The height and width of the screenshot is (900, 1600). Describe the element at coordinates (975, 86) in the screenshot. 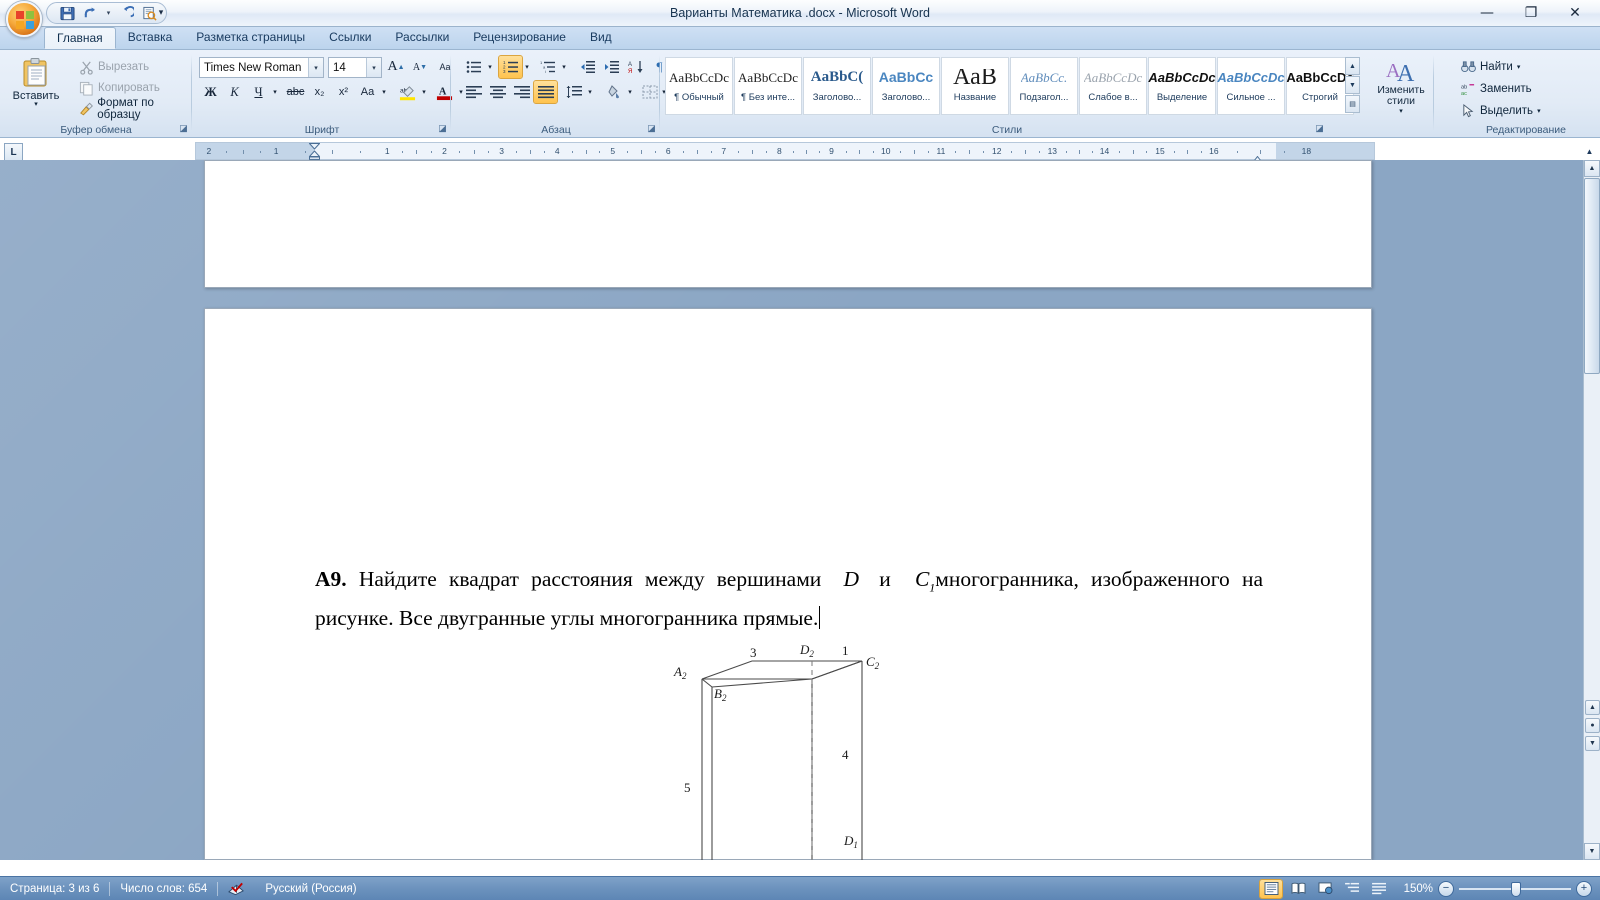

I see `style-item-4: АаВ Название` at that location.